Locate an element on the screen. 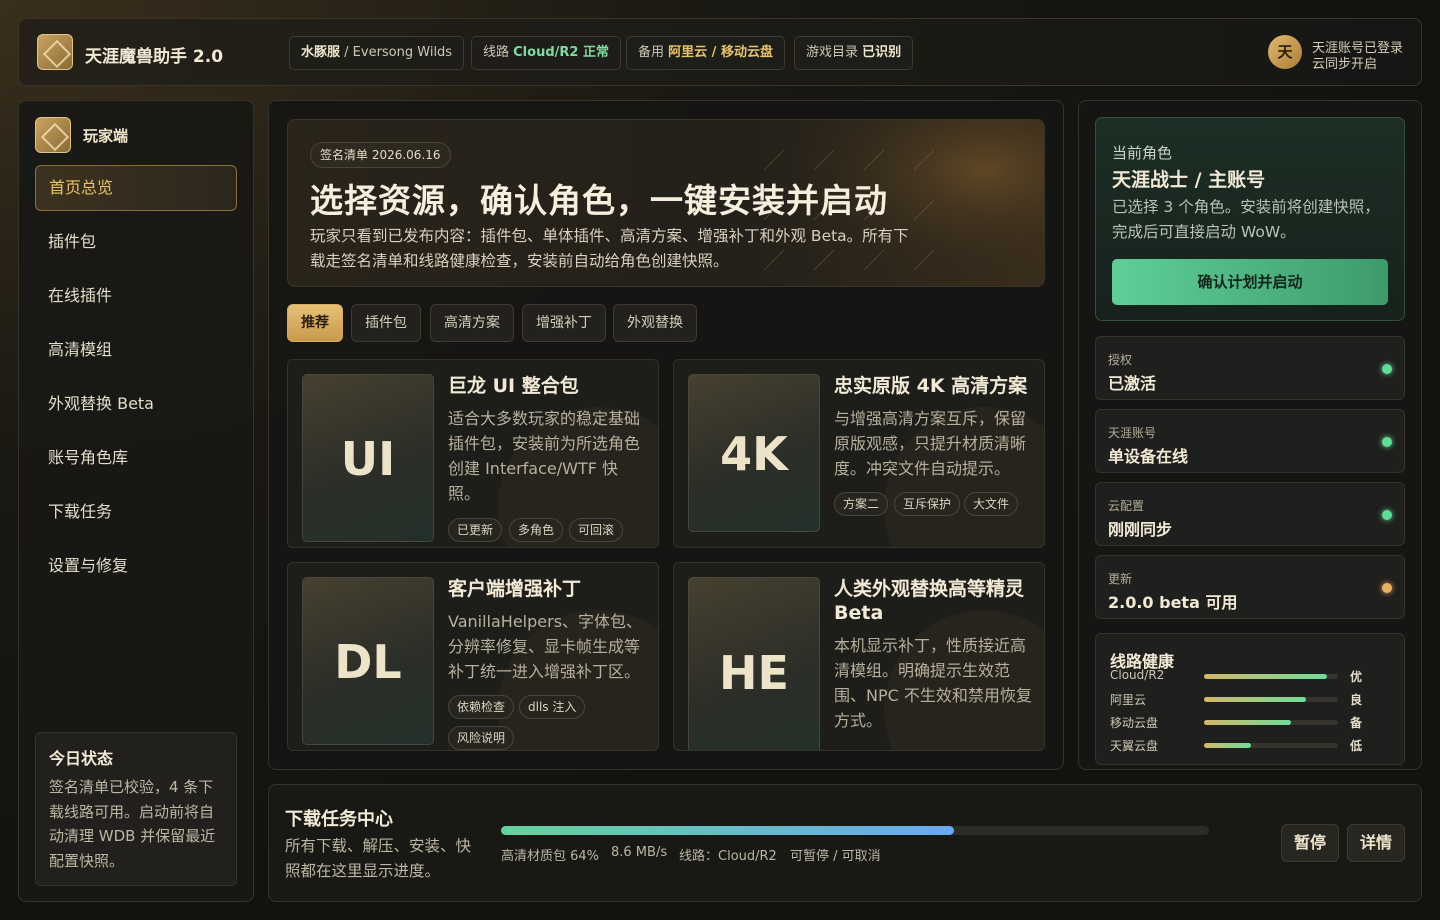 Image resolution: width=1440 pixels, height=920 pixels. card-title: 忠实原版 4K 高清方案 is located at coordinates (931, 386).